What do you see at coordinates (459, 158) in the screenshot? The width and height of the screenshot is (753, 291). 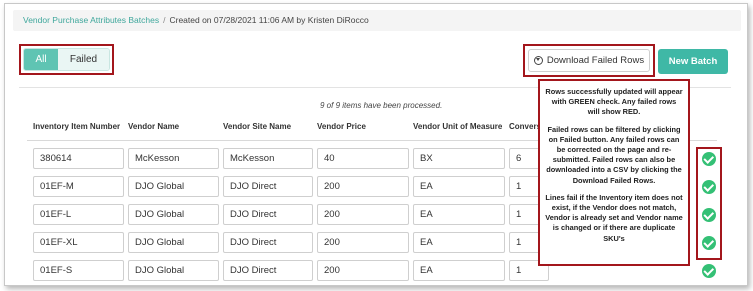 I see `unit-of-measure-field: BX` at bounding box center [459, 158].